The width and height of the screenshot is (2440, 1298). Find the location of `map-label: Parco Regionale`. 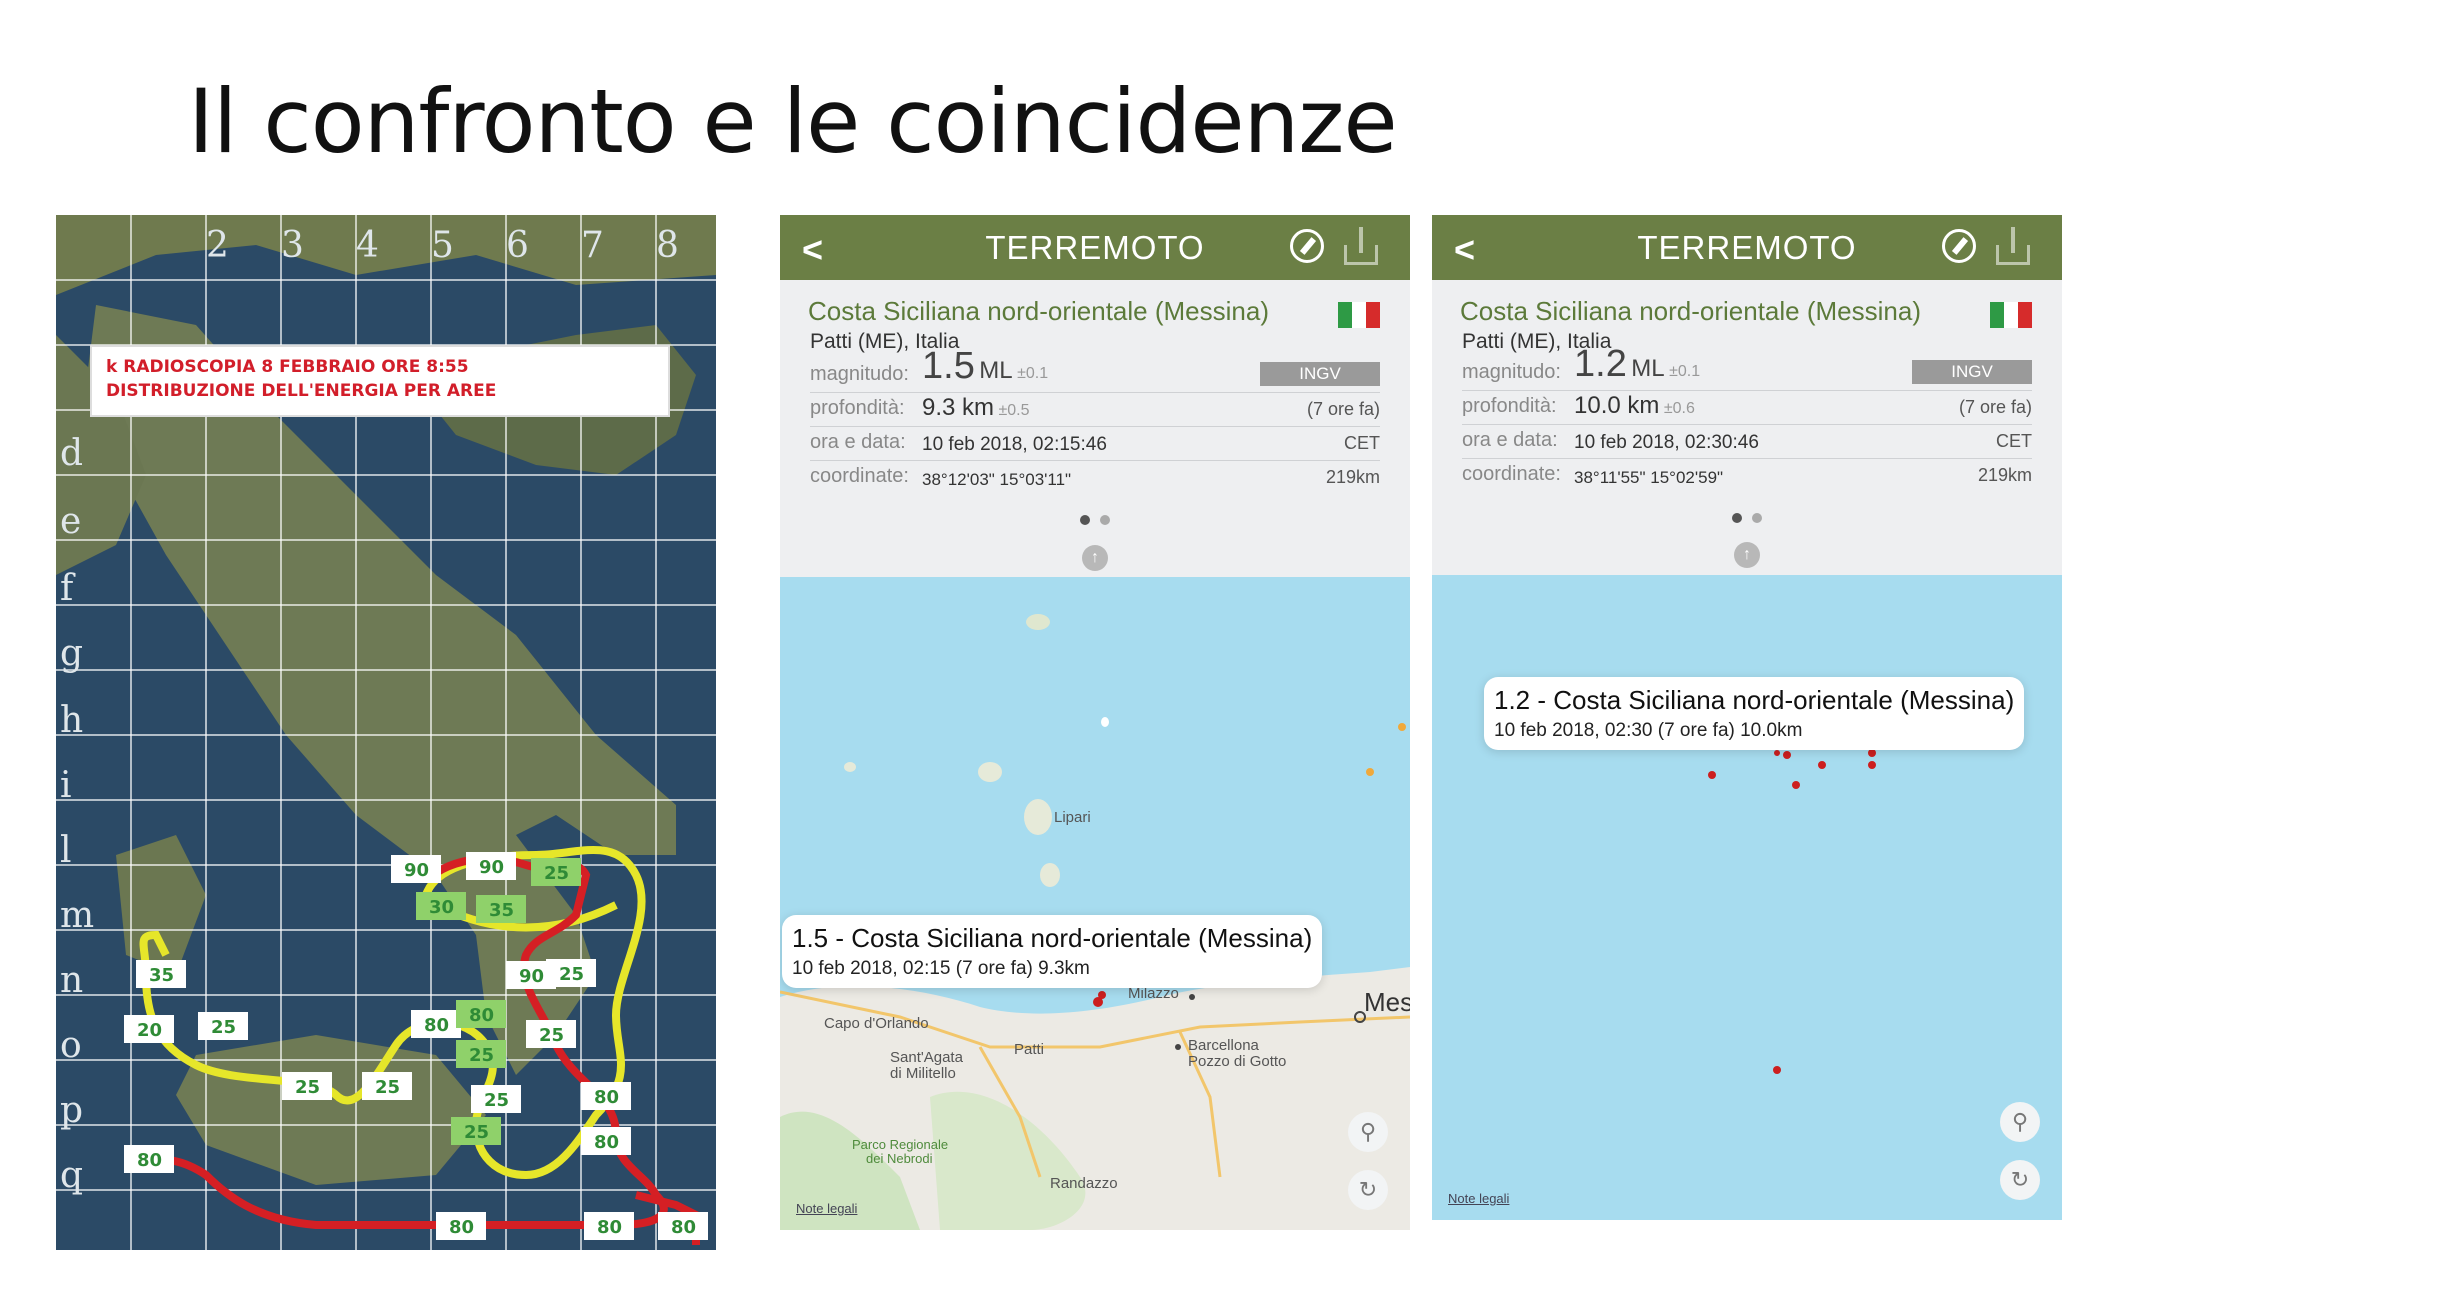

map-label: Parco Regionale is located at coordinates (900, 1144).